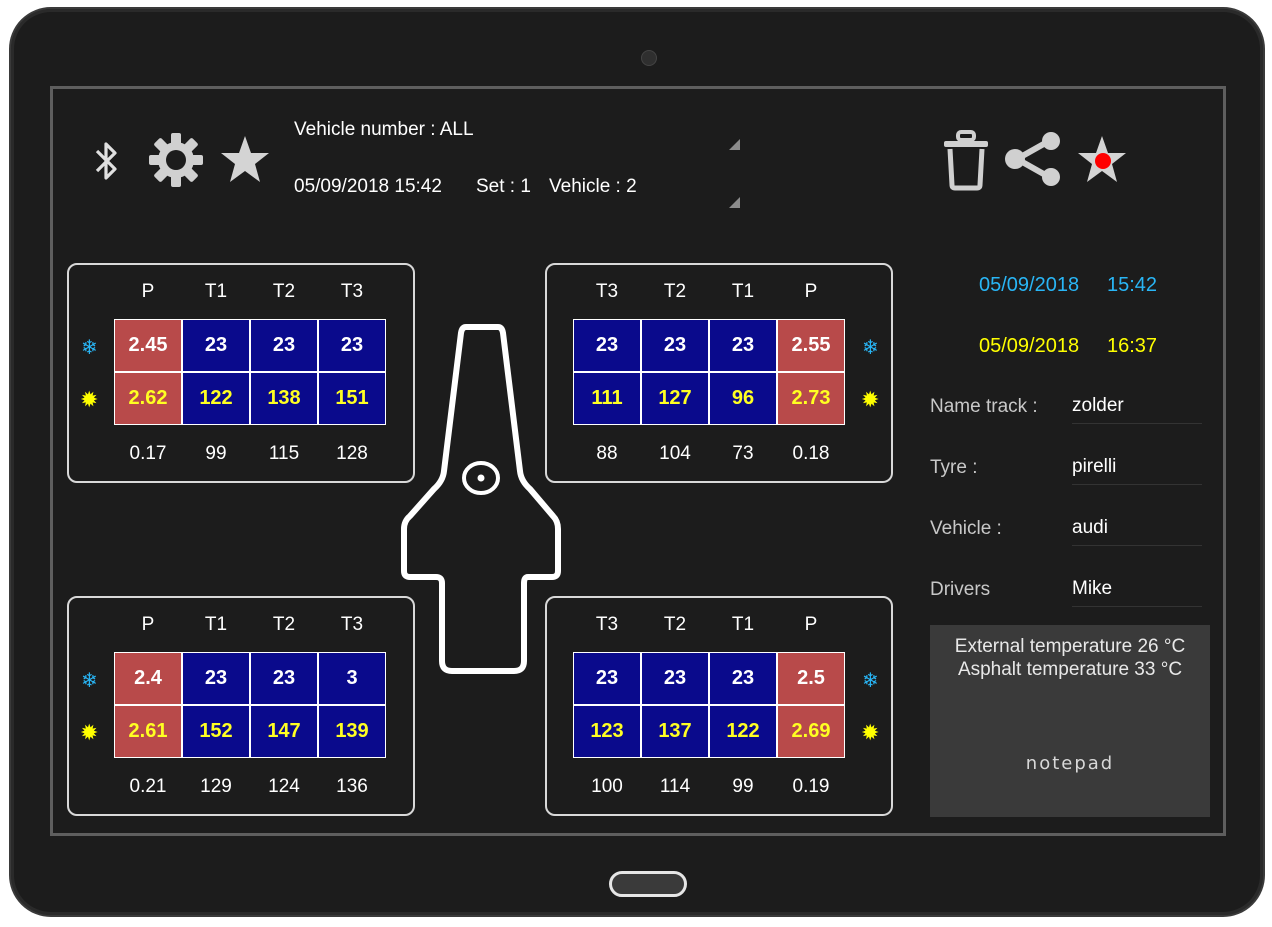  Describe the element at coordinates (811, 731) in the screenshot. I see `hot-pressure-cell: 2.69` at that location.